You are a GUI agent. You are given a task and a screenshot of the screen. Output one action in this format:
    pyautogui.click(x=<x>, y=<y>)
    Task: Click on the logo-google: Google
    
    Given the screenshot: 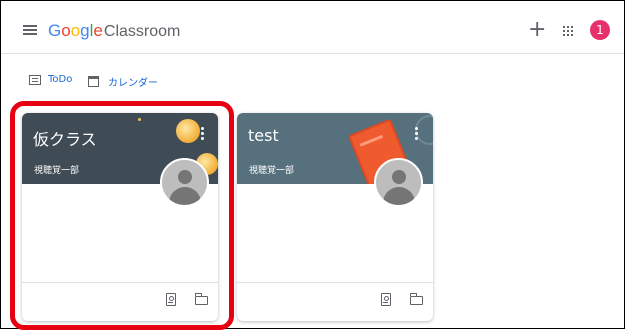 What is the action you would take?
    pyautogui.click(x=75, y=30)
    